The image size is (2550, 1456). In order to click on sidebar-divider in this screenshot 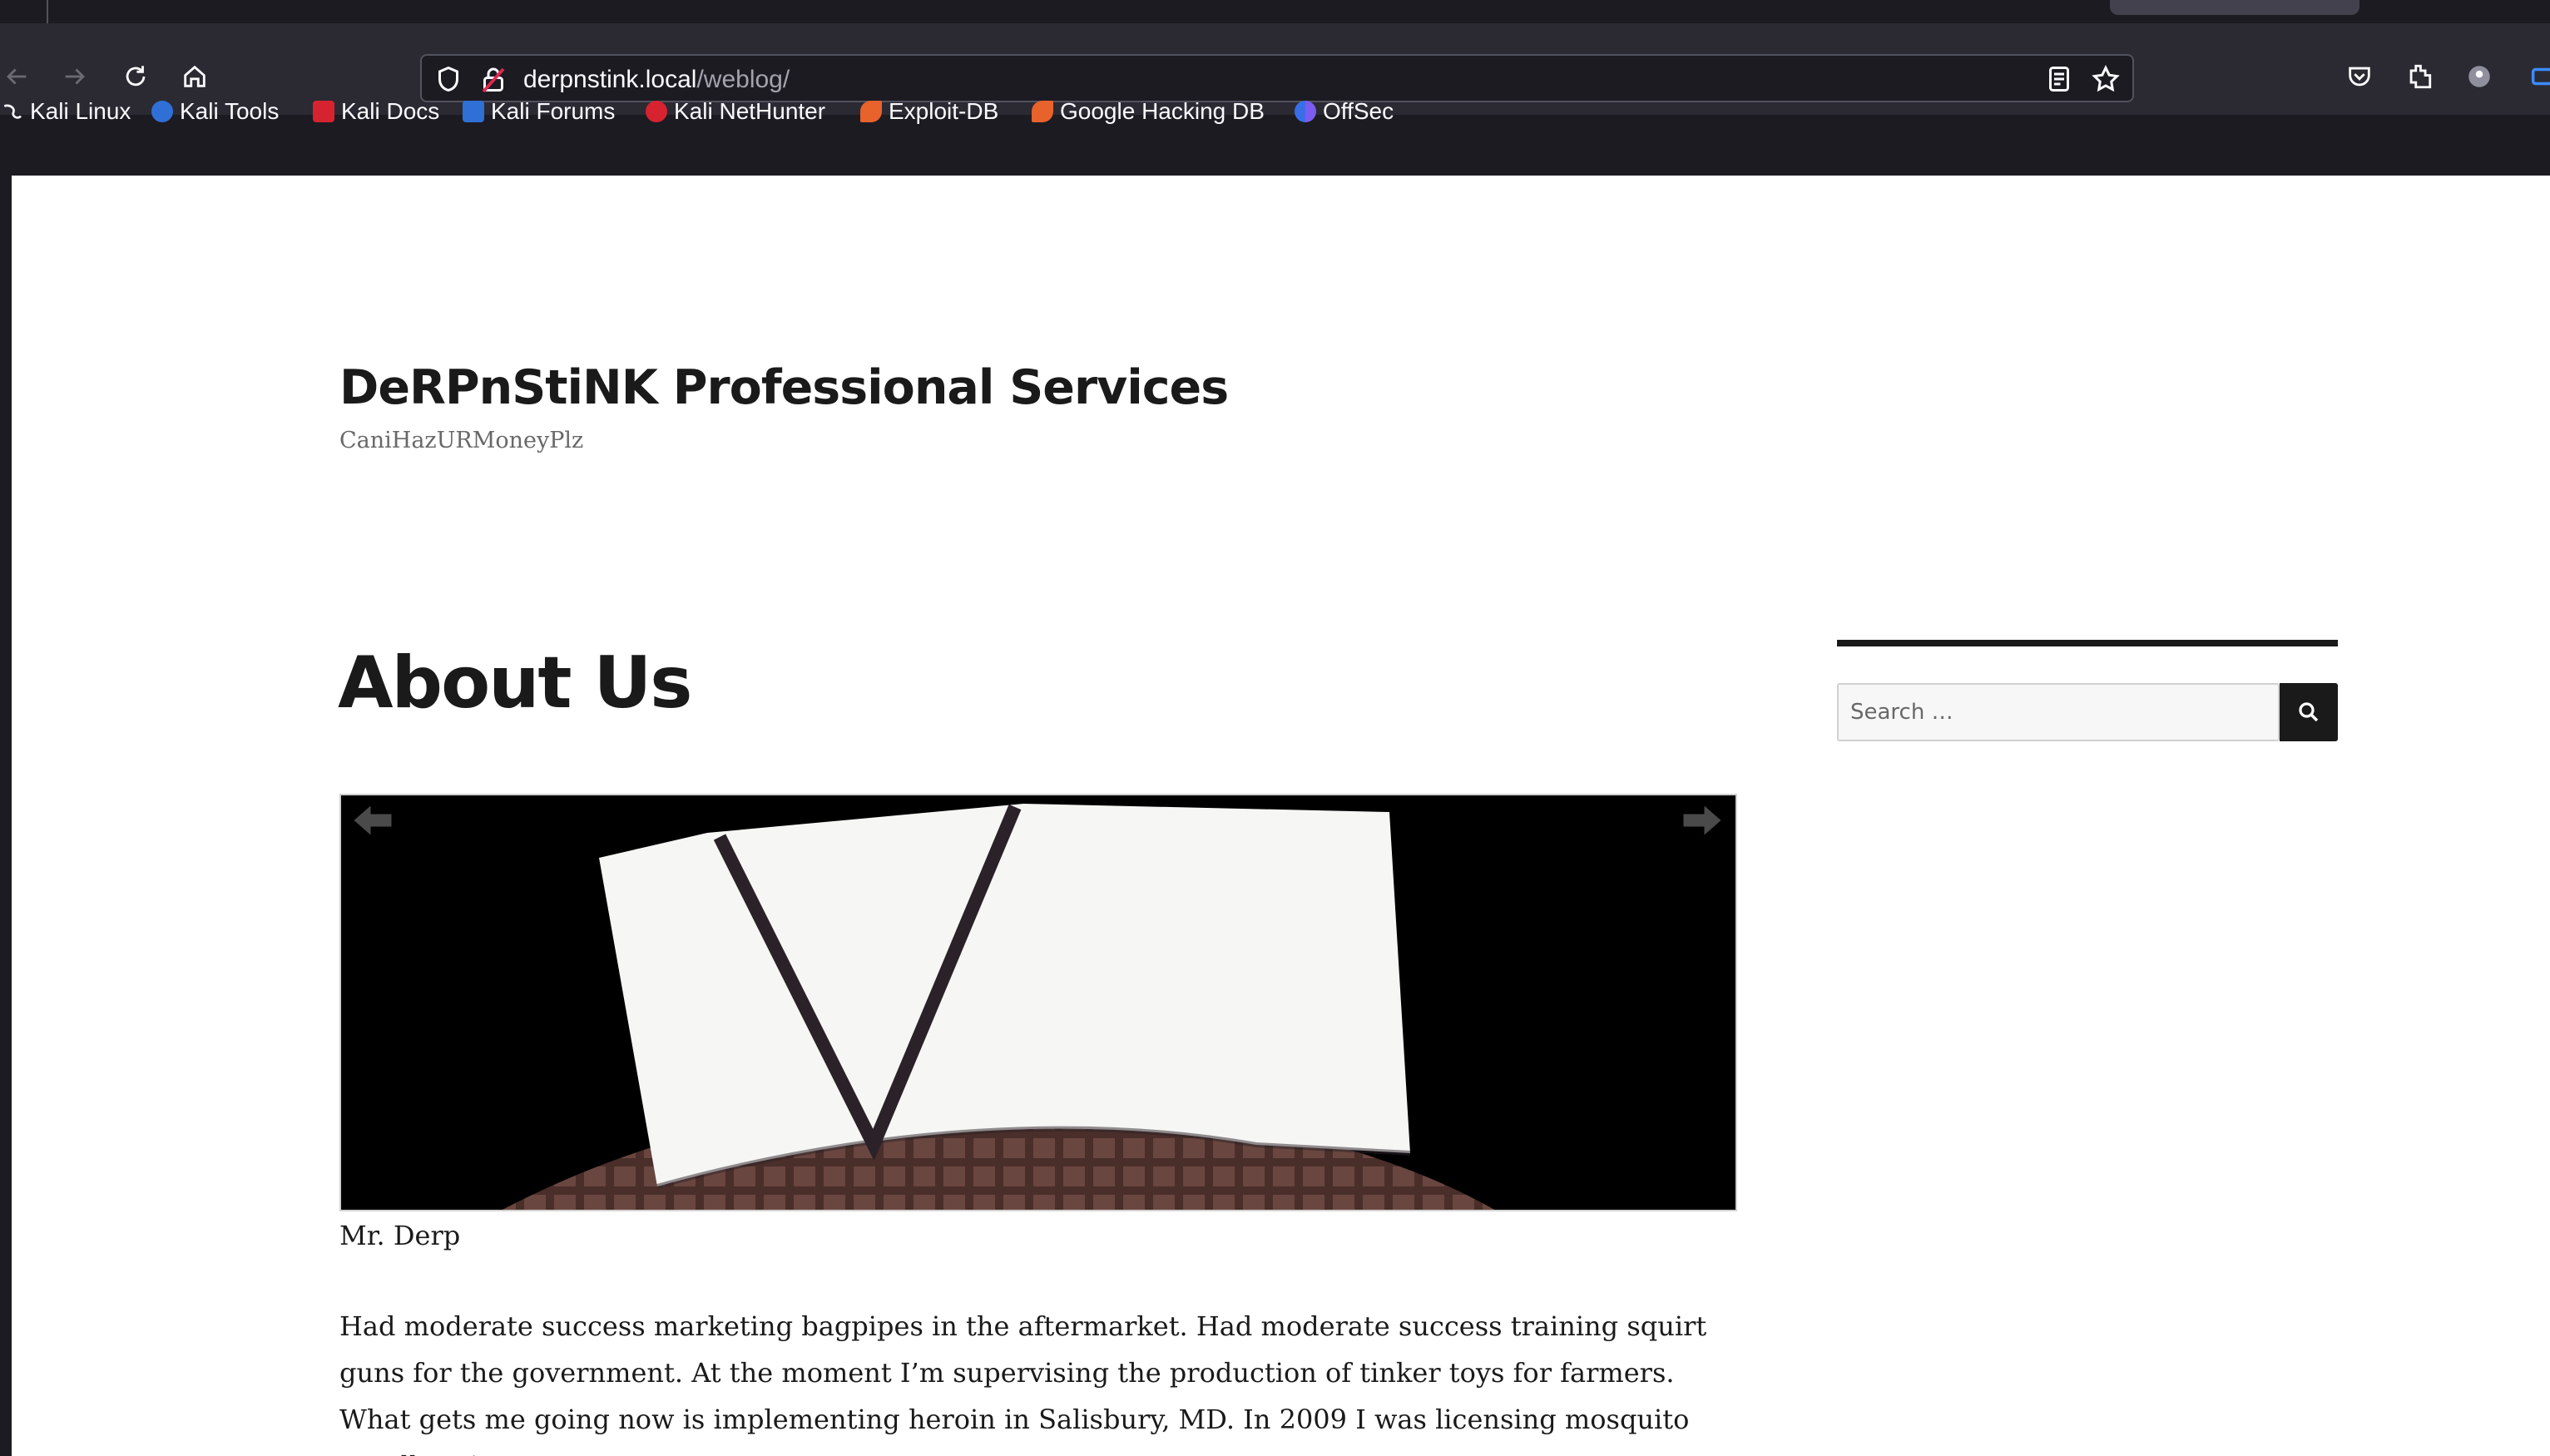, I will do `click(2087, 643)`.